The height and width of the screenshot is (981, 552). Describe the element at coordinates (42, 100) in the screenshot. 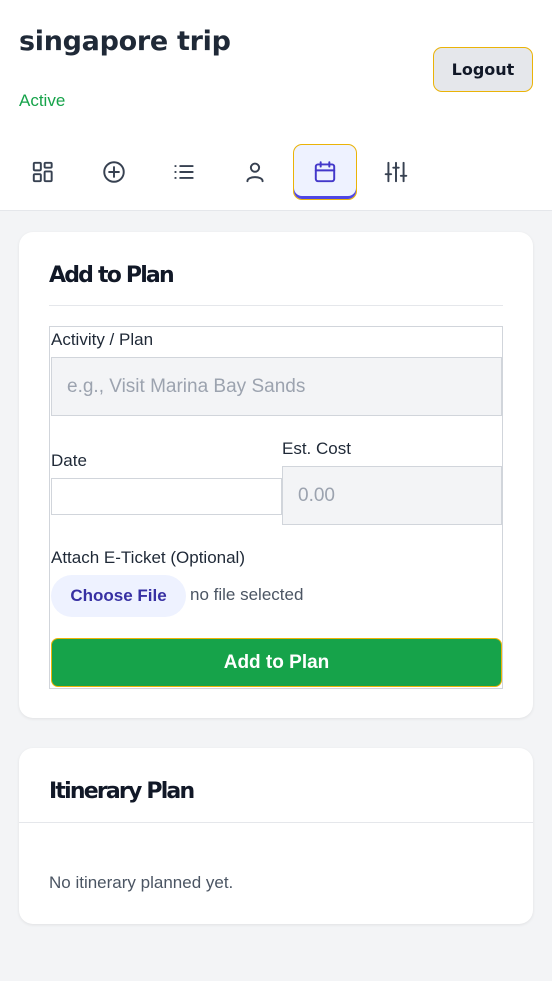

I see `status-badge: Active` at that location.